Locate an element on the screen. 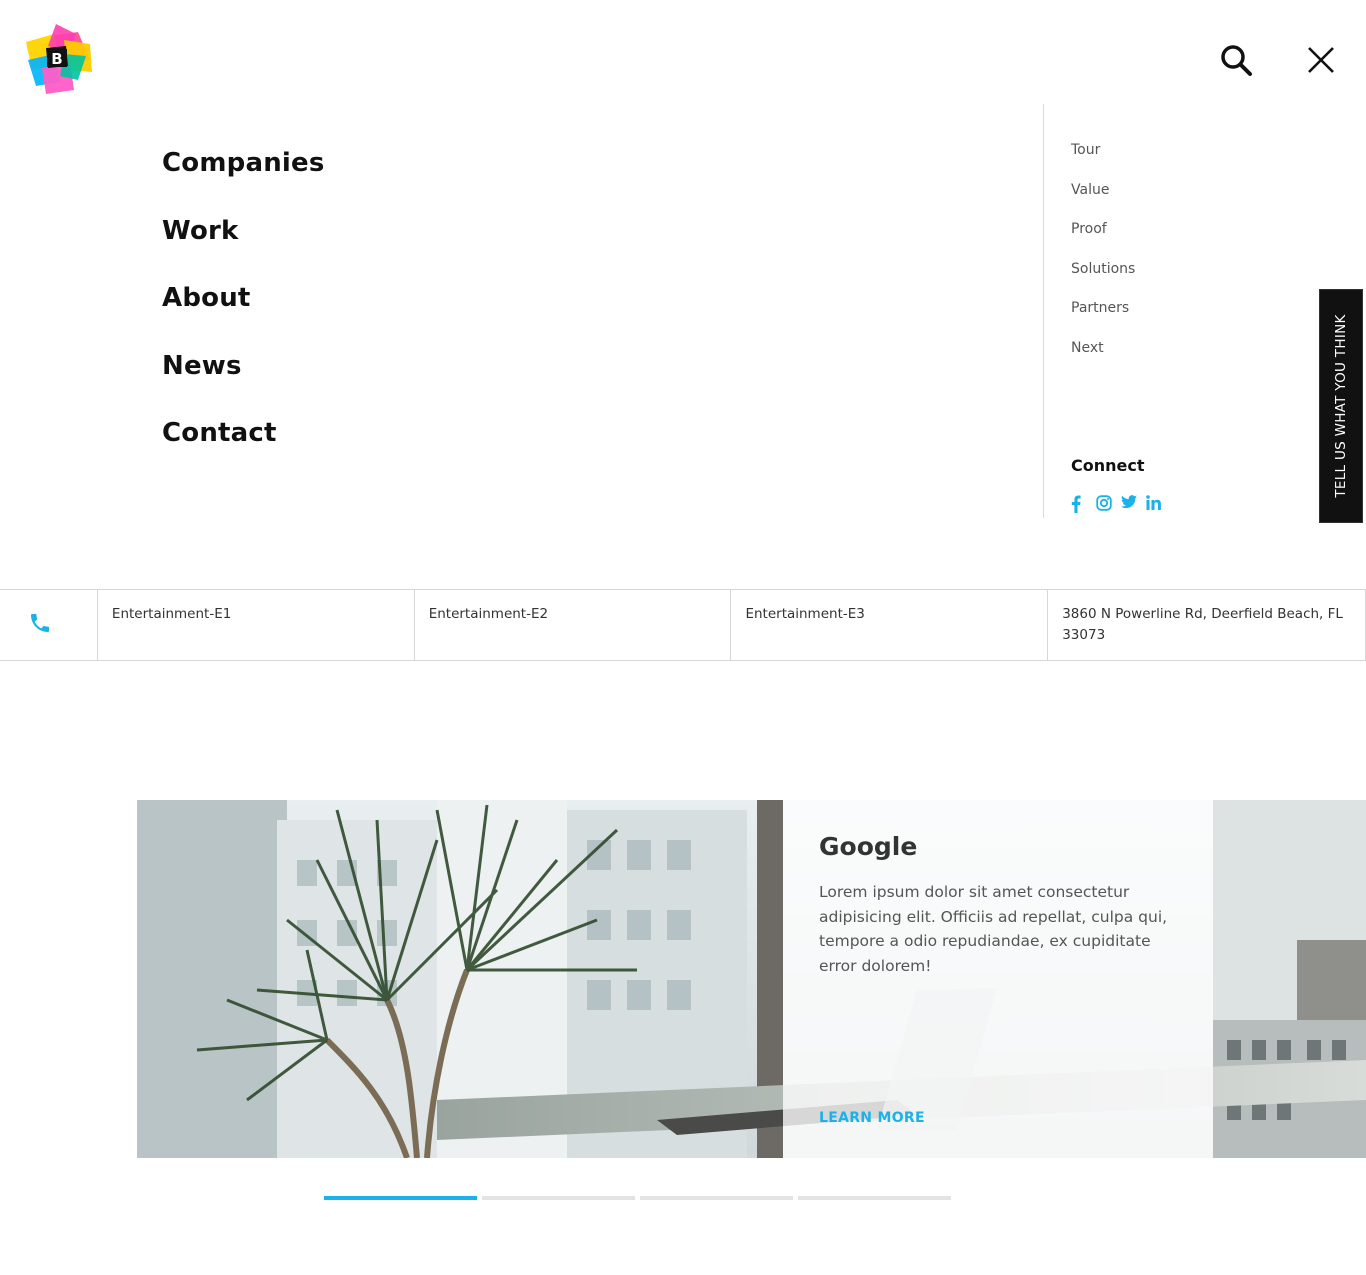 The height and width of the screenshot is (1275, 1366). feedback-tab-label: TELL US WHAT YOU THINK is located at coordinates (1341, 406).